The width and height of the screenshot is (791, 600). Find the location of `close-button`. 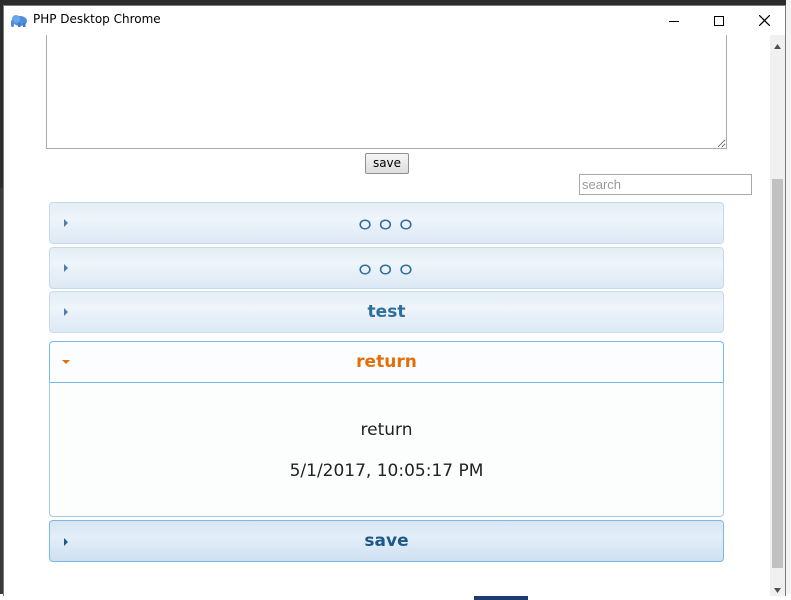

close-button is located at coordinates (764, 20).